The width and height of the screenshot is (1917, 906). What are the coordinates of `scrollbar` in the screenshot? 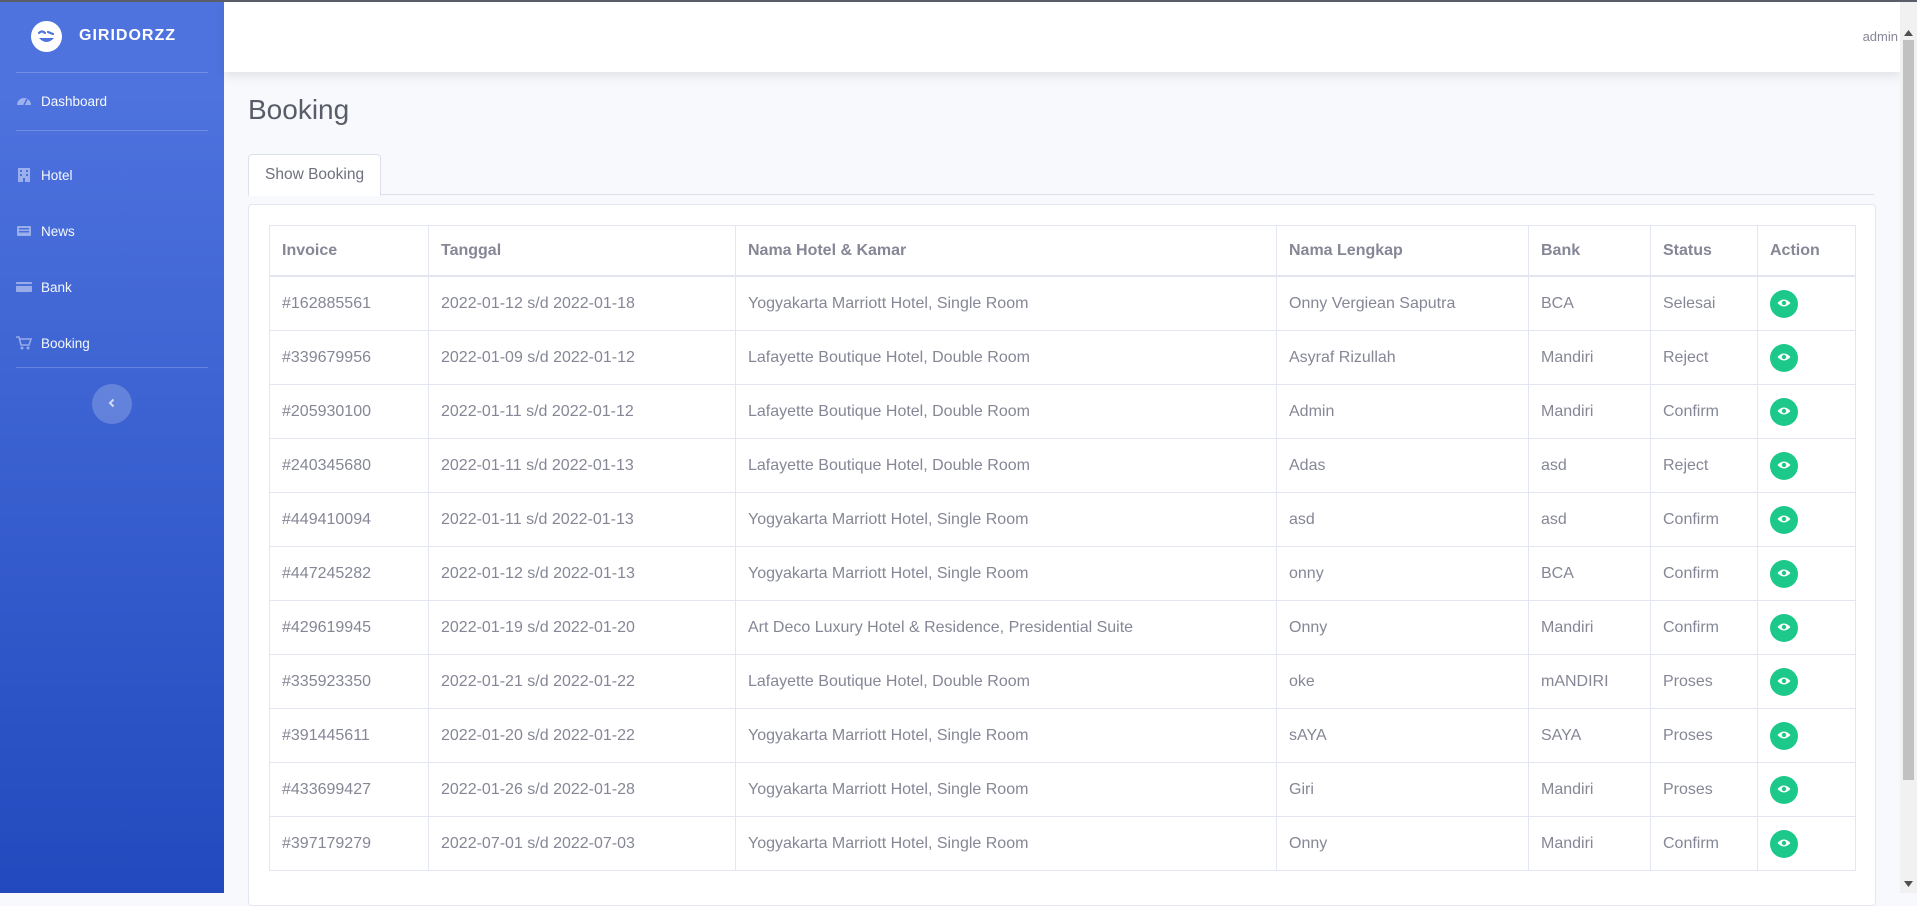 It's located at (1908, 447).